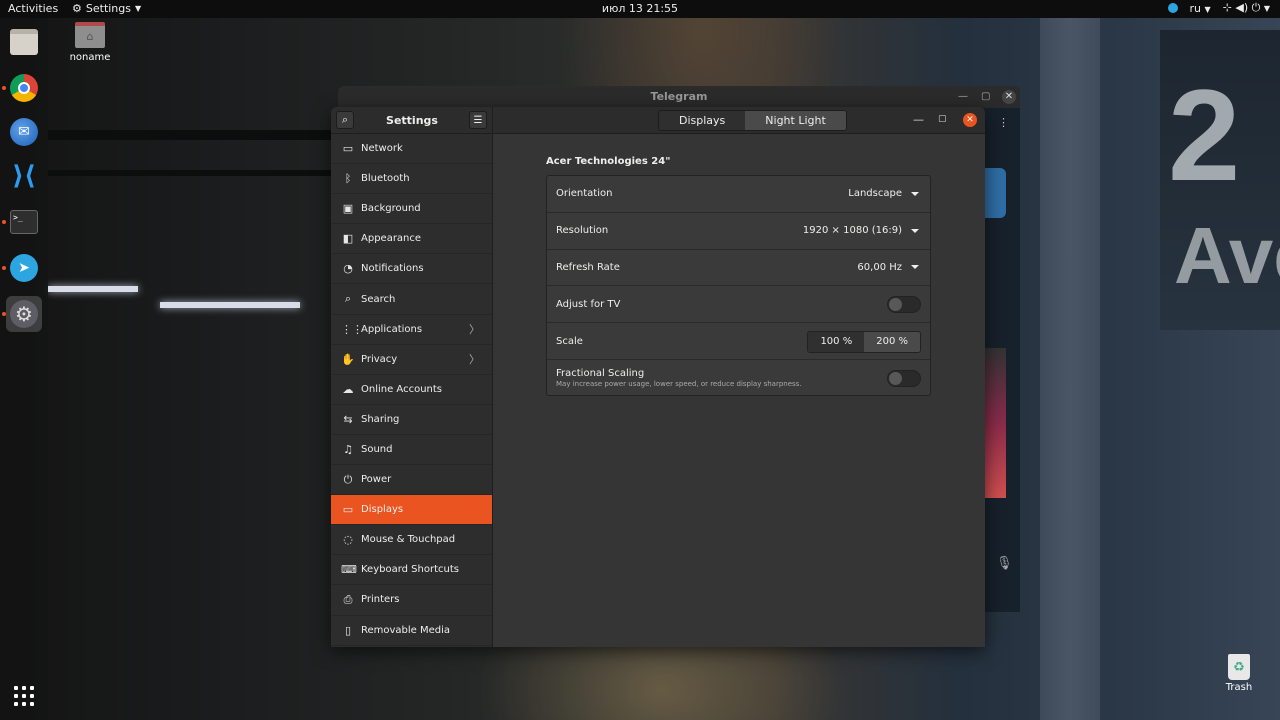 The height and width of the screenshot is (720, 1280). What do you see at coordinates (1003, 122) in the screenshot?
I see `more-icon: ⋮` at bounding box center [1003, 122].